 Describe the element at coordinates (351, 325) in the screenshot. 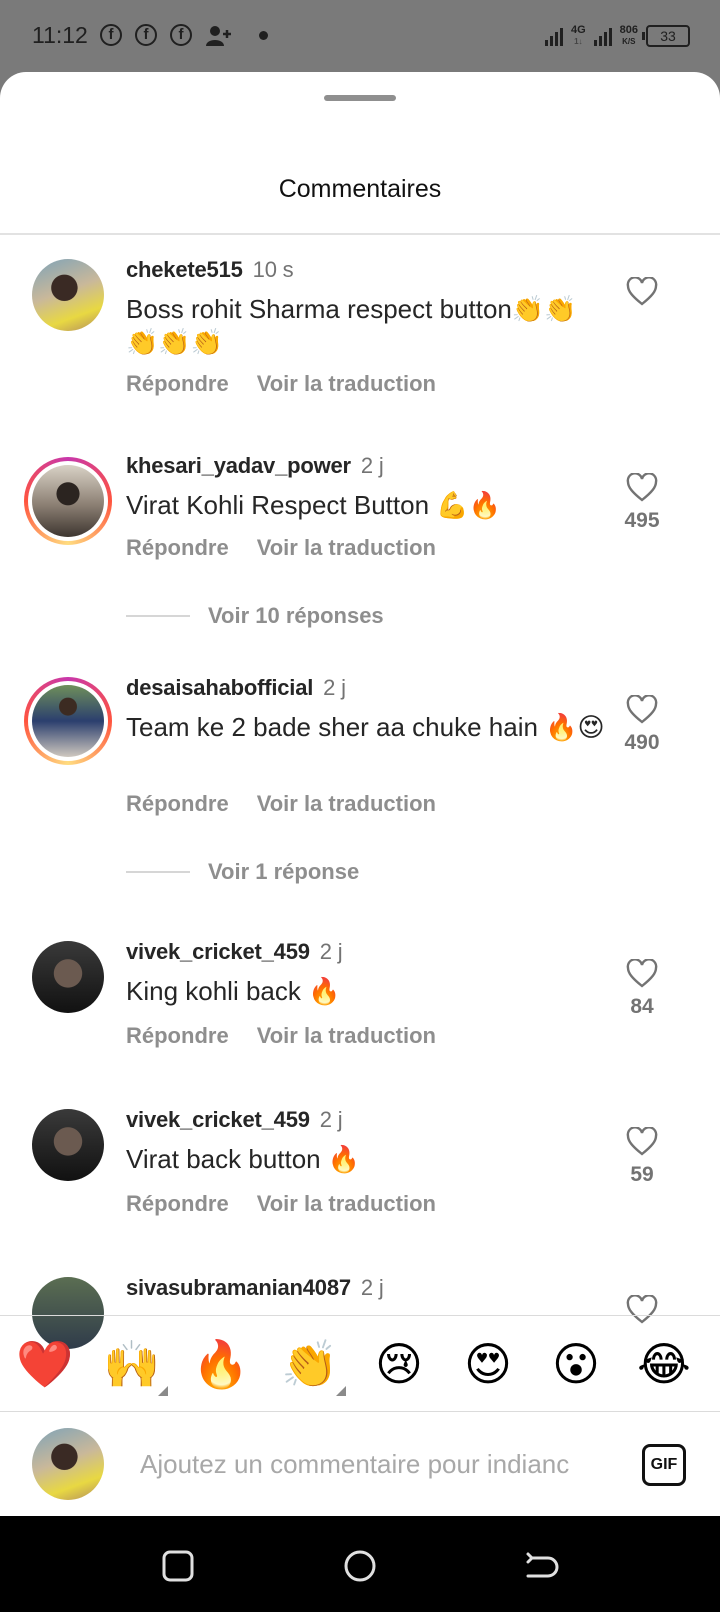

I see `comment-text: Boss rohit Sharma respect button👏👏👏👏👏` at that location.